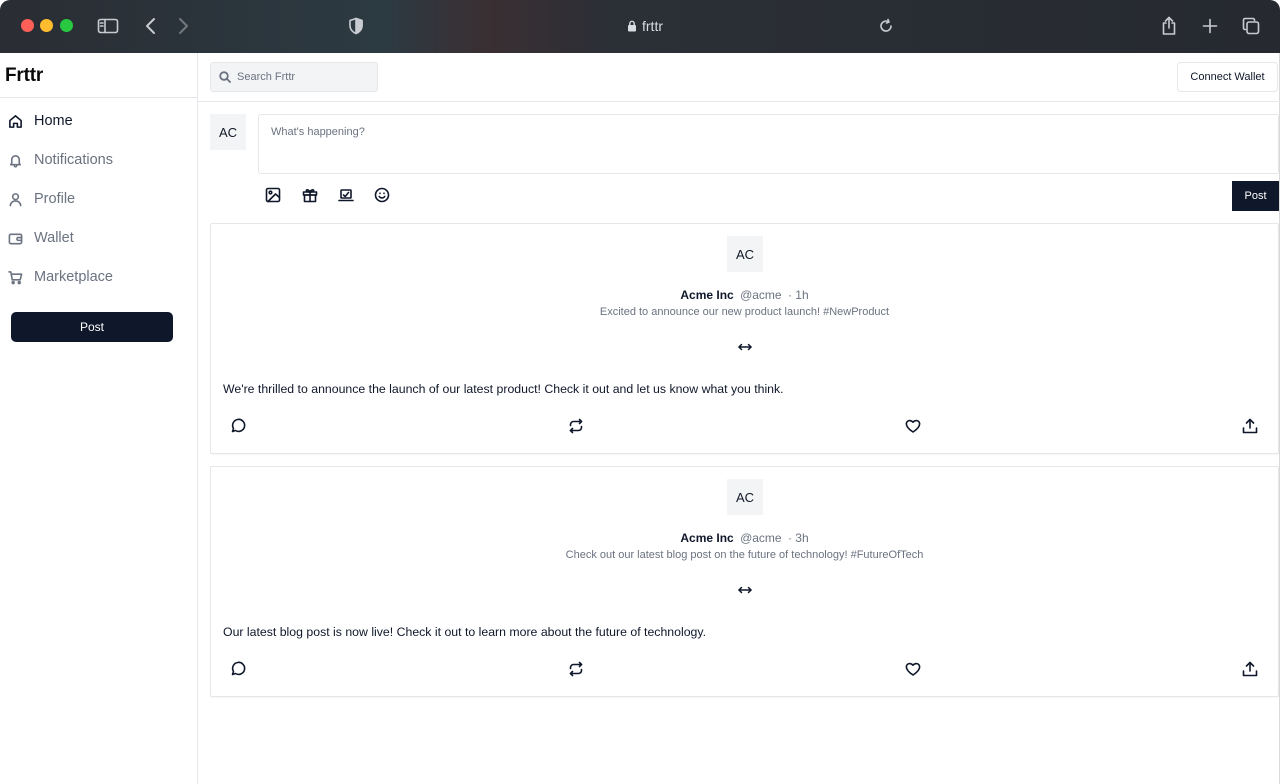 Image resolution: width=1280 pixels, height=784 pixels. What do you see at coordinates (15, 161) in the screenshot?
I see `bell-icon` at bounding box center [15, 161].